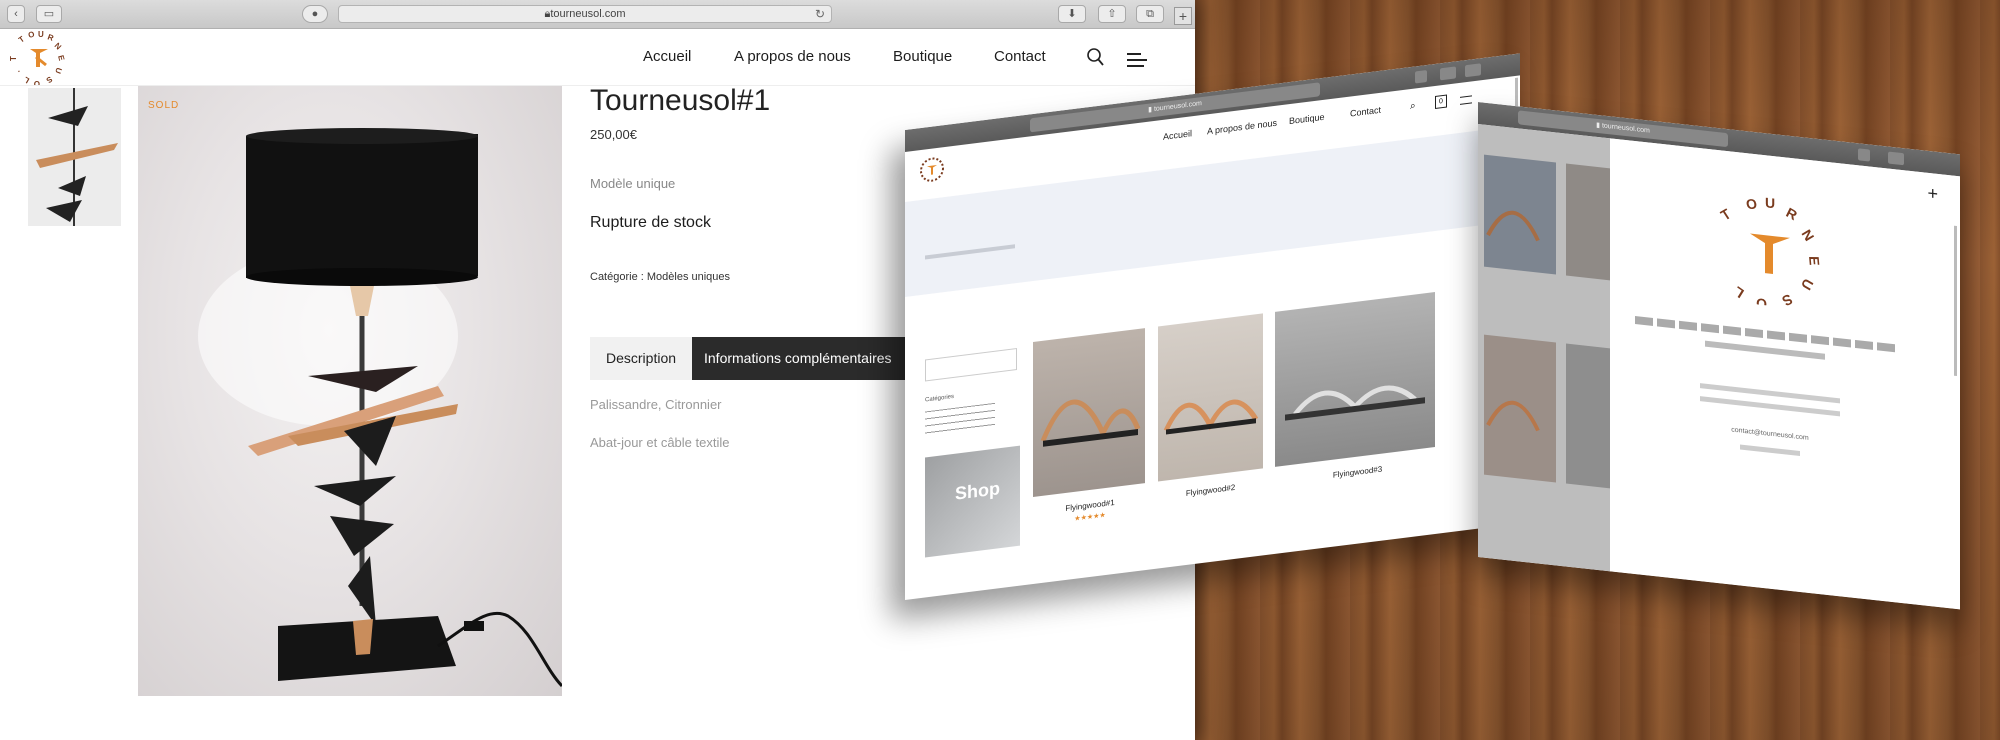  I want to click on product-name-3: Flyingwood#3, so click(1357, 472).